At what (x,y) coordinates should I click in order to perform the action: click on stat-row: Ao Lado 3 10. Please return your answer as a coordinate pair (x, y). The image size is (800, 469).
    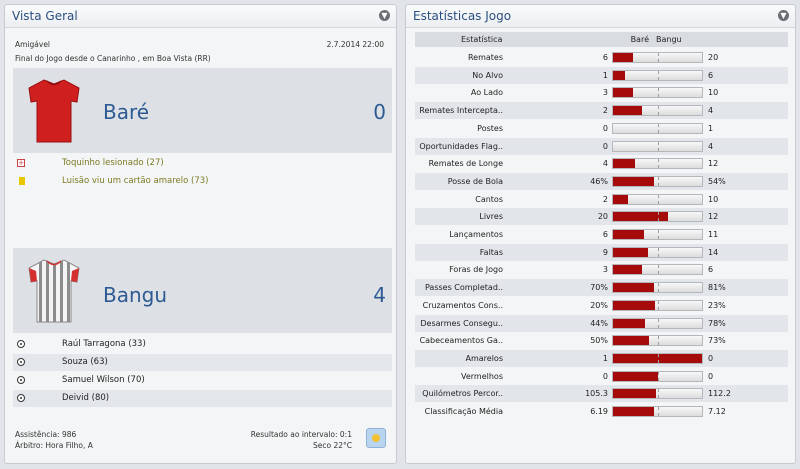
    Looking at the image, I should click on (601, 92).